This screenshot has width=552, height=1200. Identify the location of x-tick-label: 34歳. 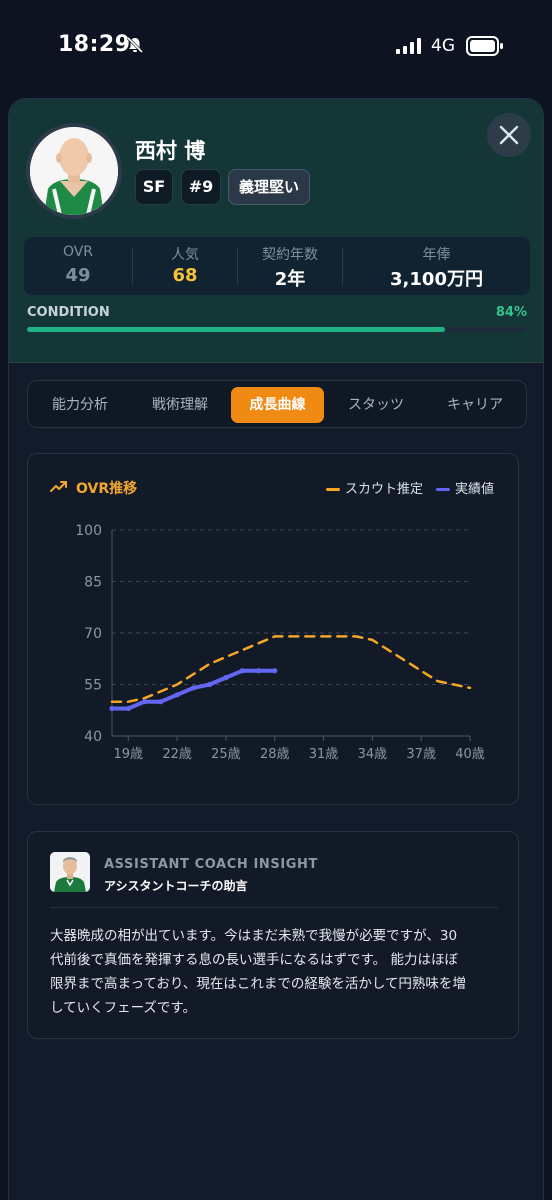
(373, 754).